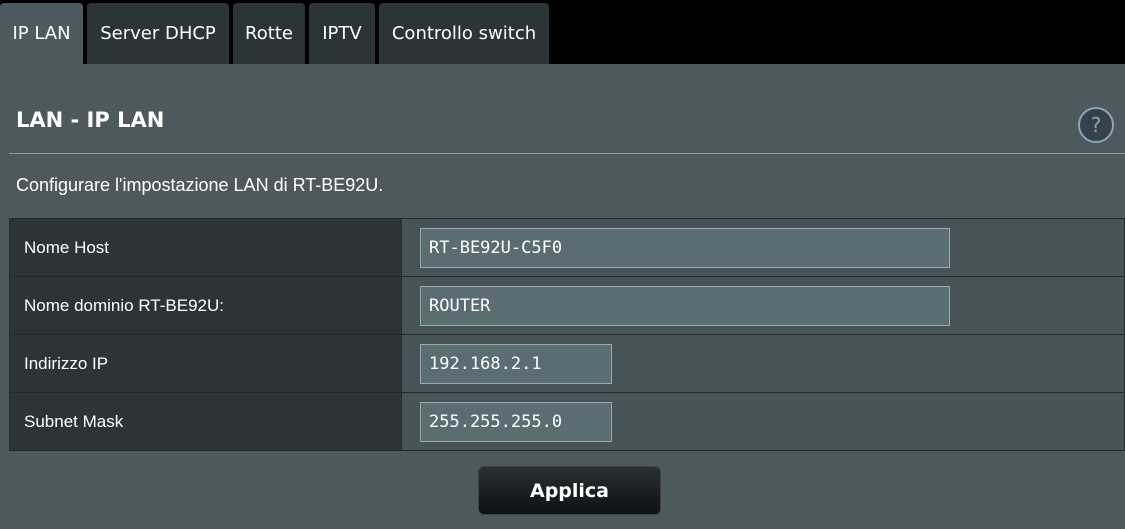  I want to click on table-row: Nome Host, so click(567, 247).